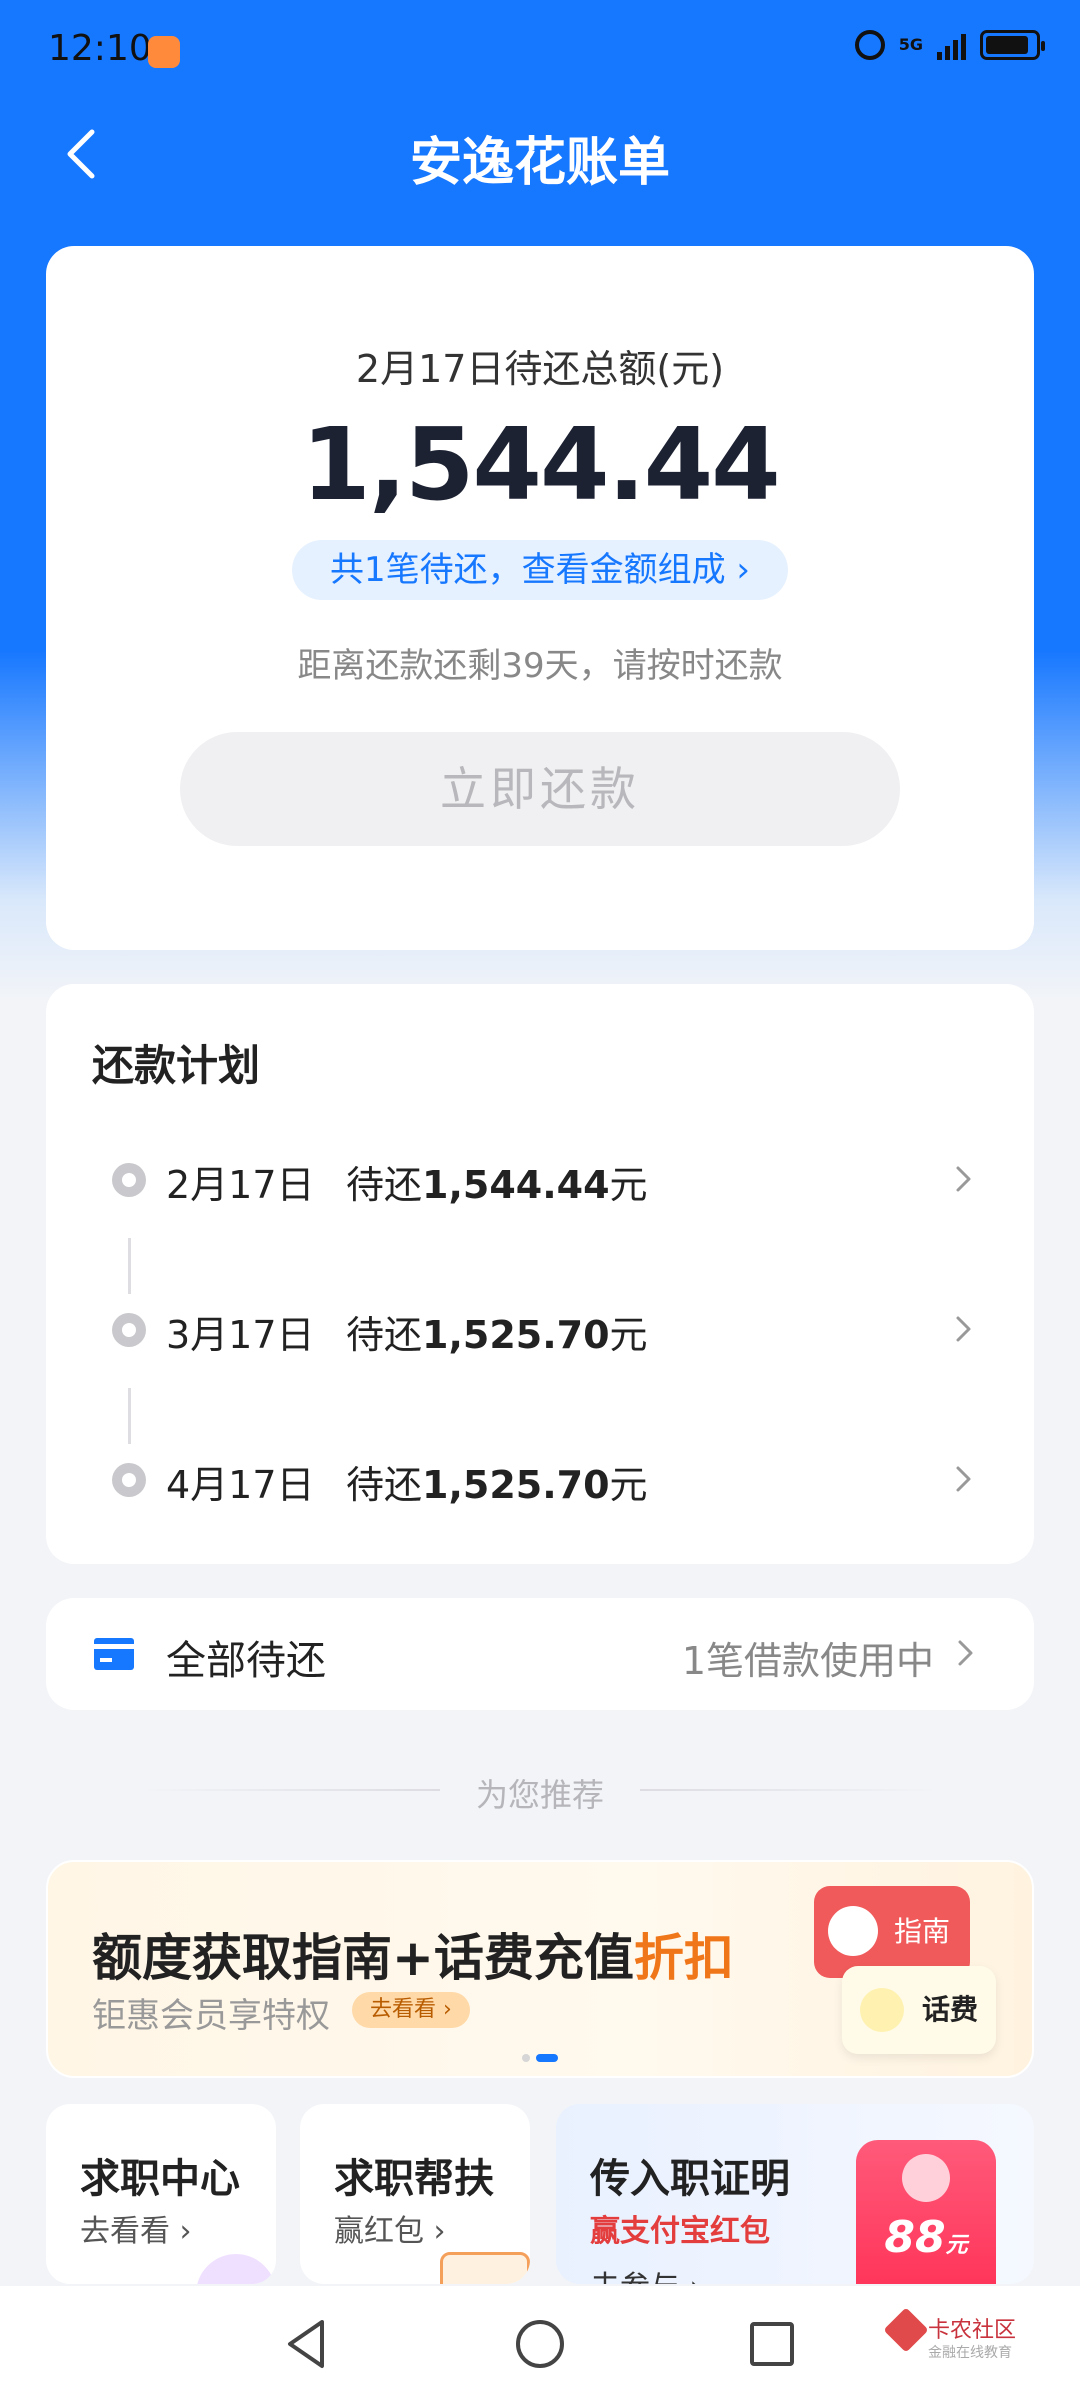 The height and width of the screenshot is (2400, 1080). I want to click on page-header: 安逸花账单, so click(540, 155).